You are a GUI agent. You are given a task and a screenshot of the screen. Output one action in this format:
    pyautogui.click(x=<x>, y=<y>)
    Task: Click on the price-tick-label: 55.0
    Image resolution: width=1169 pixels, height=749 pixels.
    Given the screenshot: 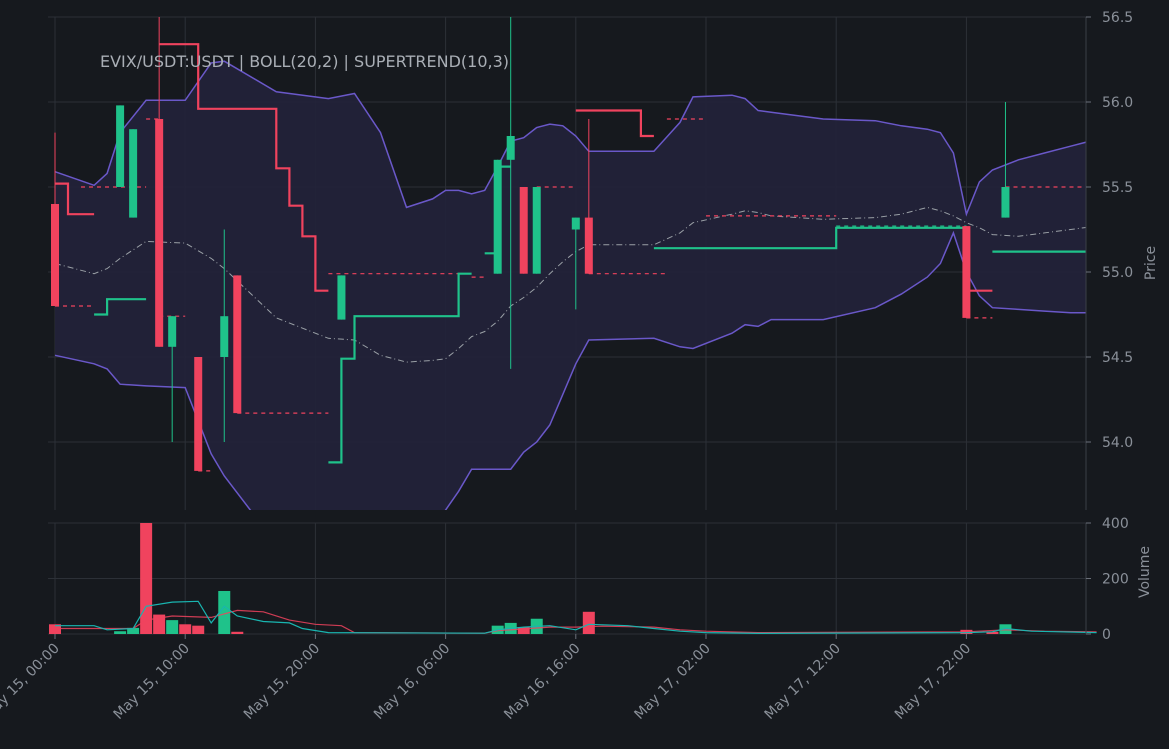 What is the action you would take?
    pyautogui.click(x=1117, y=273)
    